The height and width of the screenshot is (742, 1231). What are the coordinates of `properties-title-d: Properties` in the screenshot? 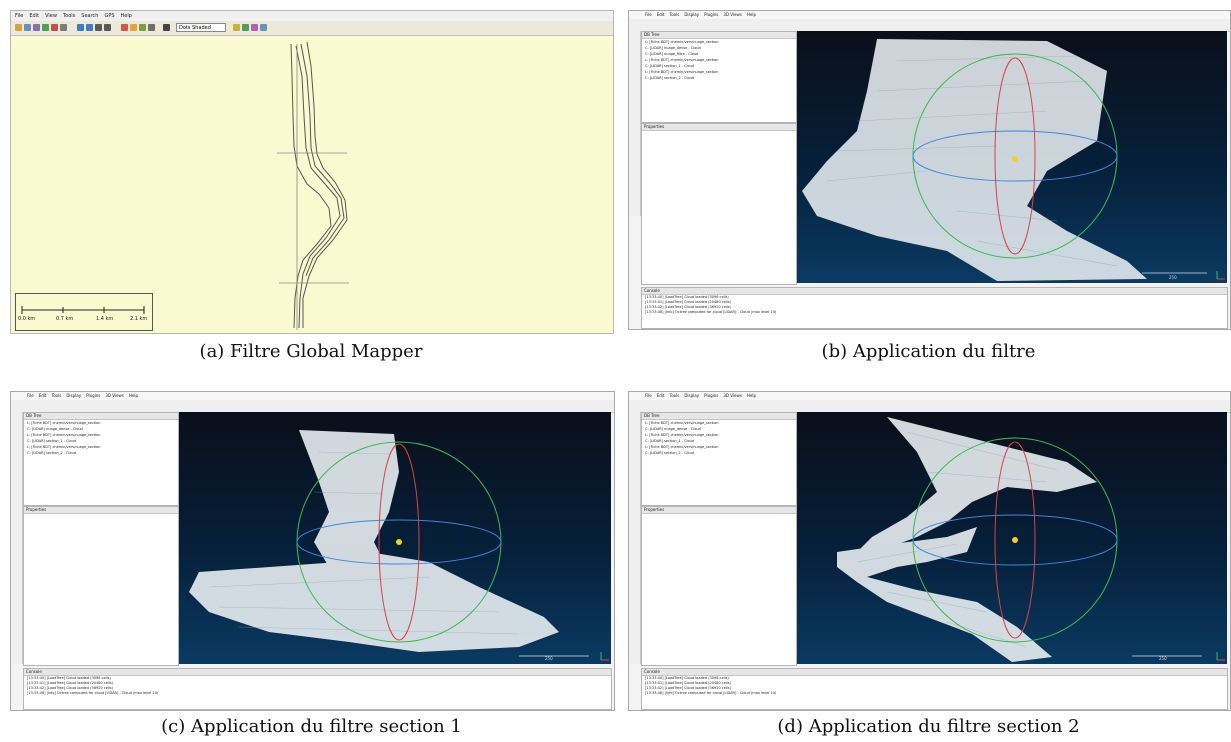 It's located at (719, 510).